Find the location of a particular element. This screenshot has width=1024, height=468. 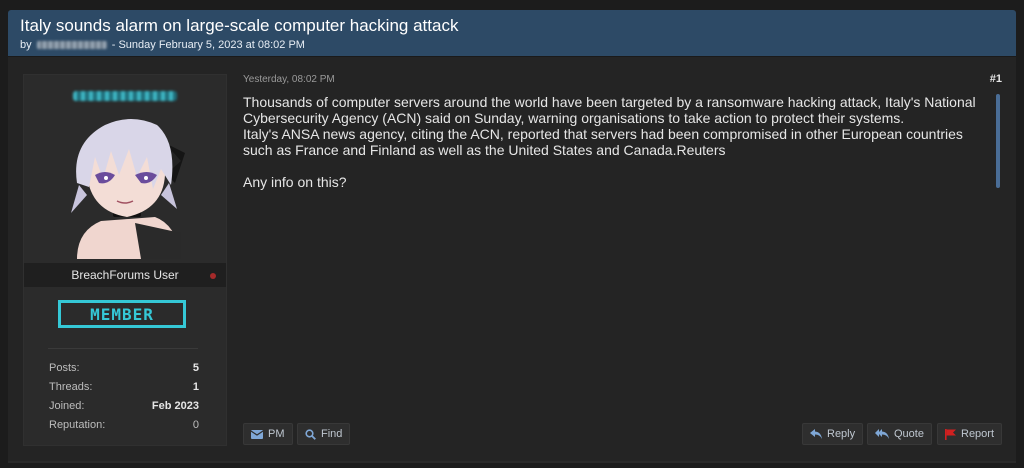

stat-label: Reputation: is located at coordinates (77, 425).